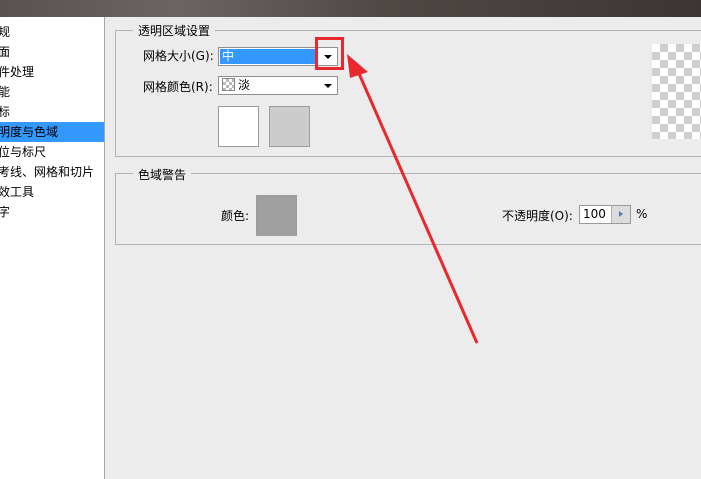 Image resolution: width=701 pixels, height=479 pixels. I want to click on preferences-sidebar: 规 面 件处理 能 标 明度与色域 位与标尺 考线、网格和切片 效工具 字, so click(52, 248).